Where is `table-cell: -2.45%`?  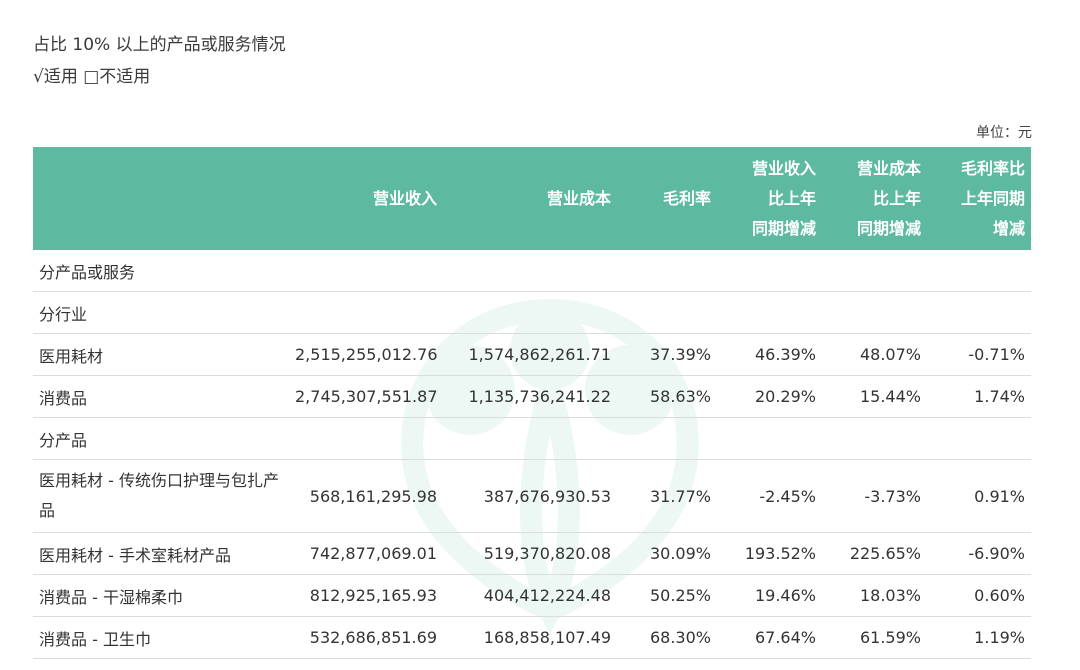
table-cell: -2.45% is located at coordinates (769, 496).